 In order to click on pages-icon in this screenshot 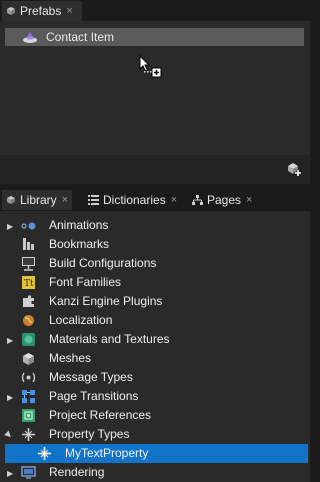, I will do `click(197, 199)`.